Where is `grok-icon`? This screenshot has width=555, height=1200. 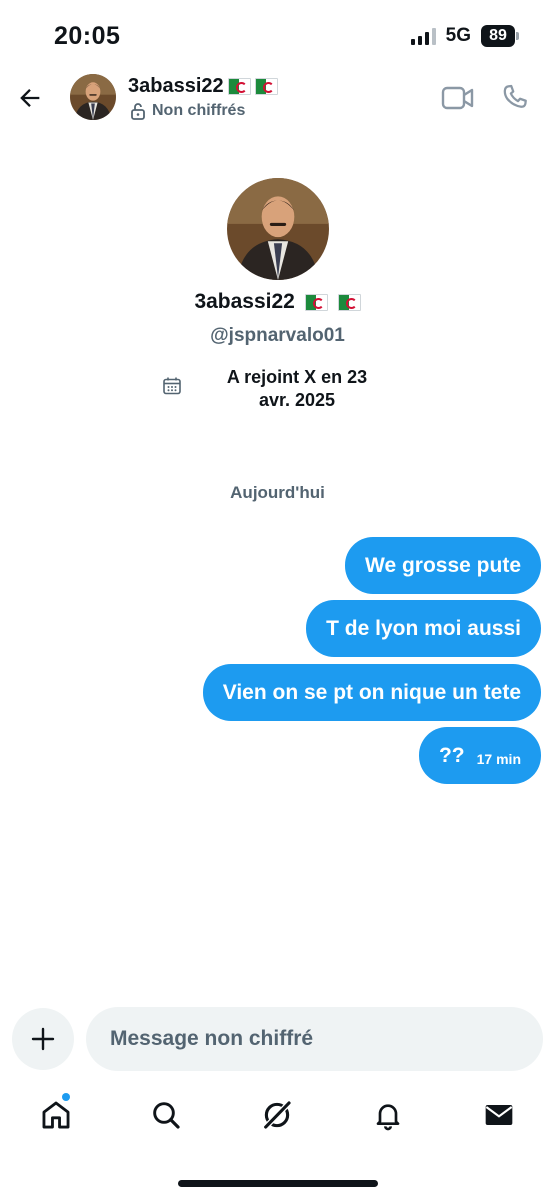
grok-icon is located at coordinates (277, 1115).